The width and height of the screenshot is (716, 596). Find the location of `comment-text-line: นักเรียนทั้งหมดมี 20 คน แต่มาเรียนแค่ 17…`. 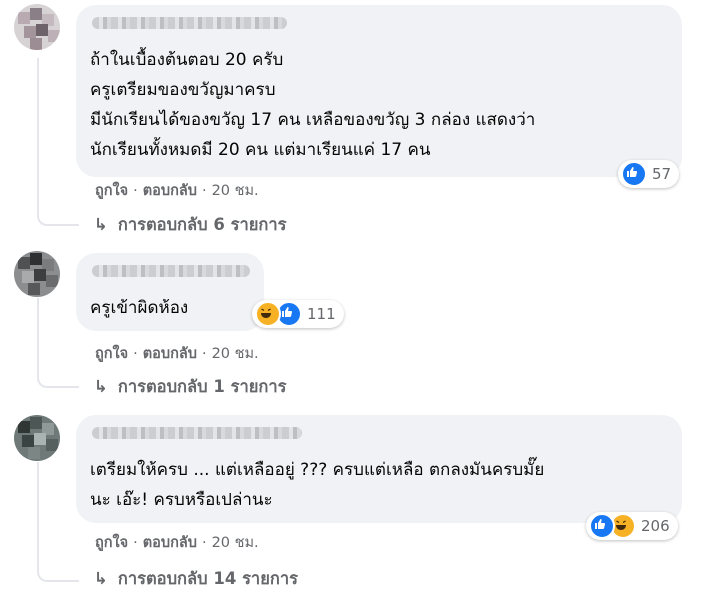

comment-text-line: นักเรียนทั้งหมดมี 20 คน แต่มาเรียนแค่ 17… is located at coordinates (260, 150).